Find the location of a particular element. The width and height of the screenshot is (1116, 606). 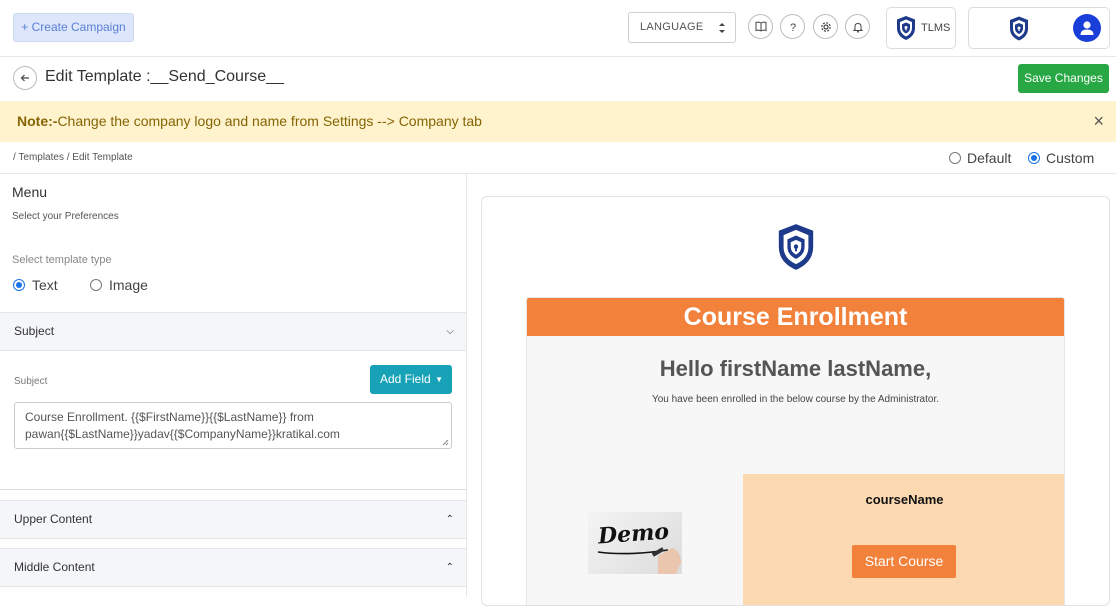

mode-default-radio: Default is located at coordinates (980, 158).